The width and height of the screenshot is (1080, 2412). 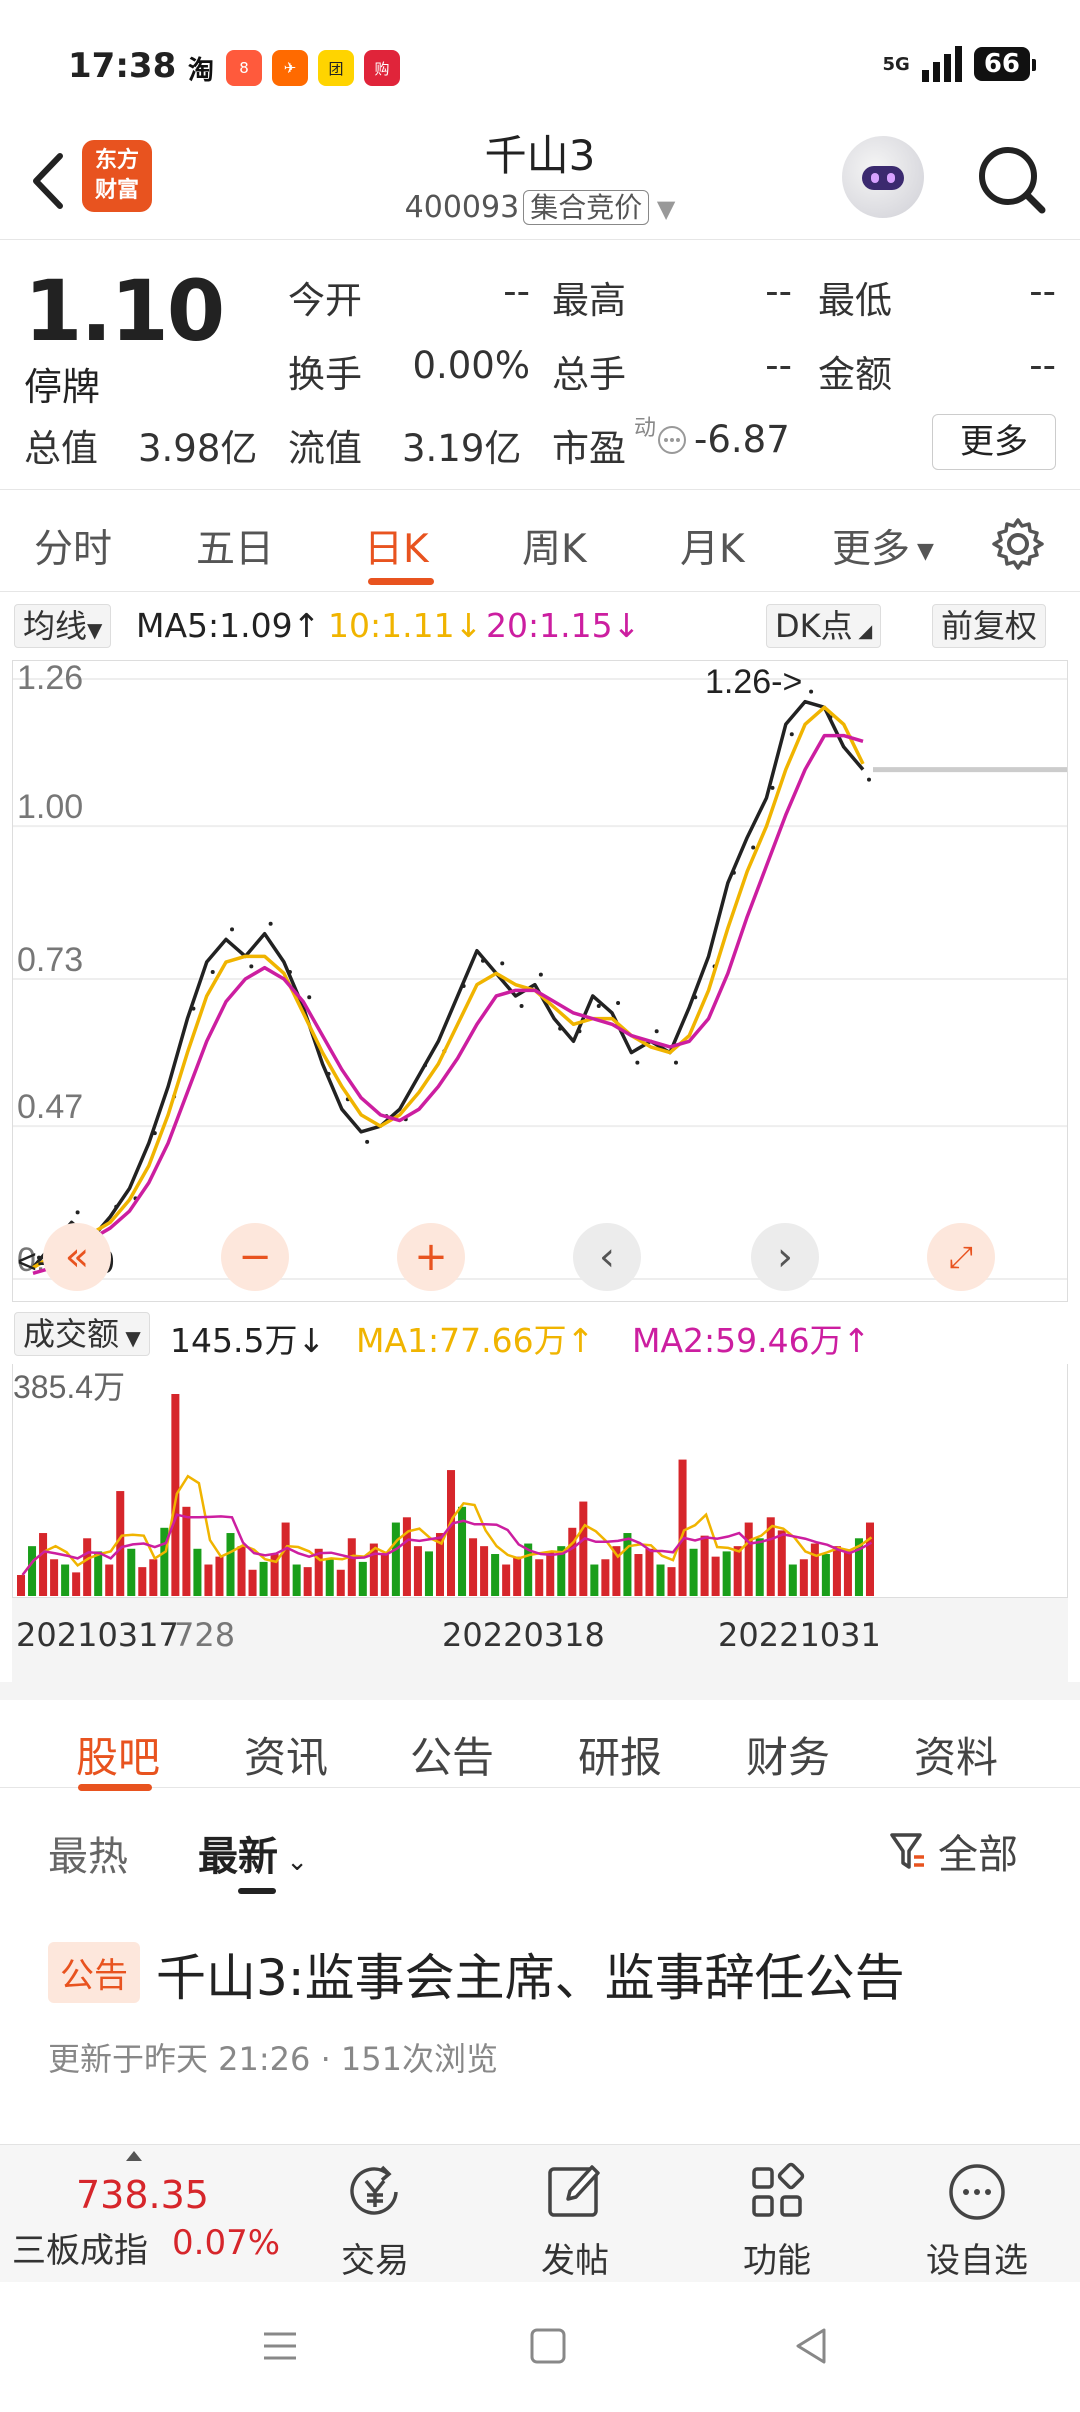 What do you see at coordinates (540, 2040) in the screenshot?
I see `post-item: 公告 千山3:监事会主席、监事辞任公告 更新于昨天 21:26 · 151次浏览` at bounding box center [540, 2040].